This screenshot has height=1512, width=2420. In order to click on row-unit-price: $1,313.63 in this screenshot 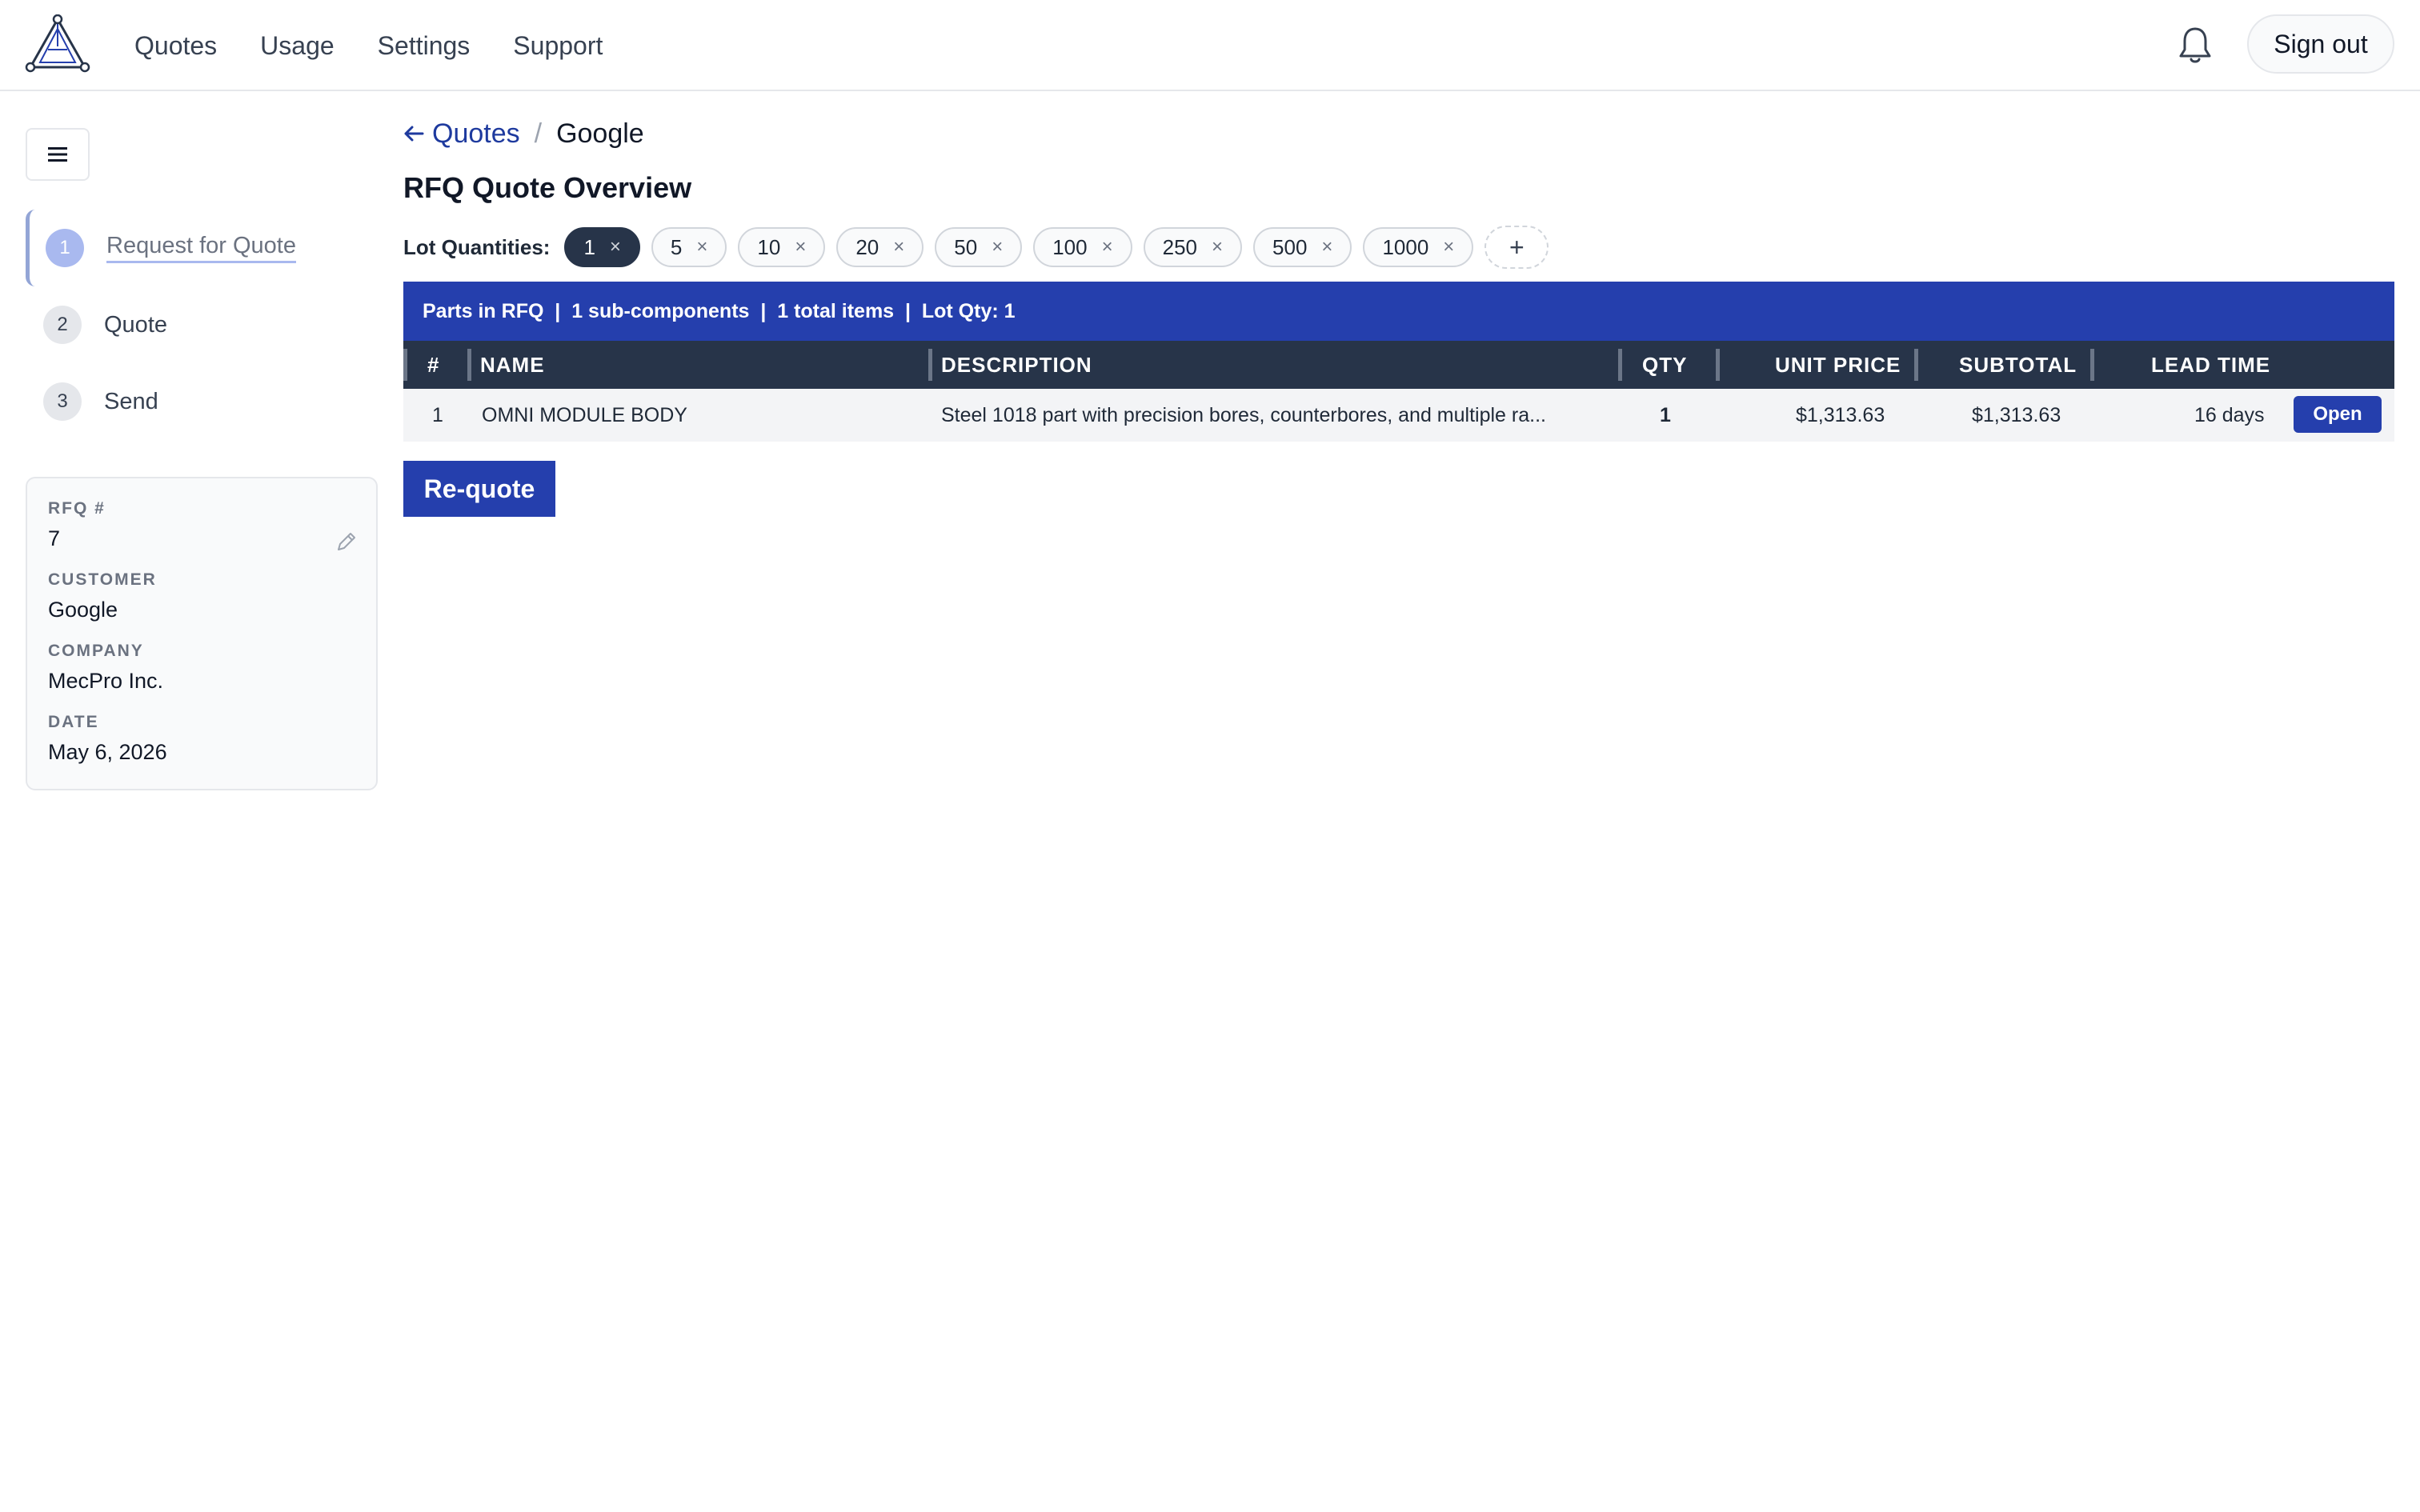, I will do `click(1840, 414)`.